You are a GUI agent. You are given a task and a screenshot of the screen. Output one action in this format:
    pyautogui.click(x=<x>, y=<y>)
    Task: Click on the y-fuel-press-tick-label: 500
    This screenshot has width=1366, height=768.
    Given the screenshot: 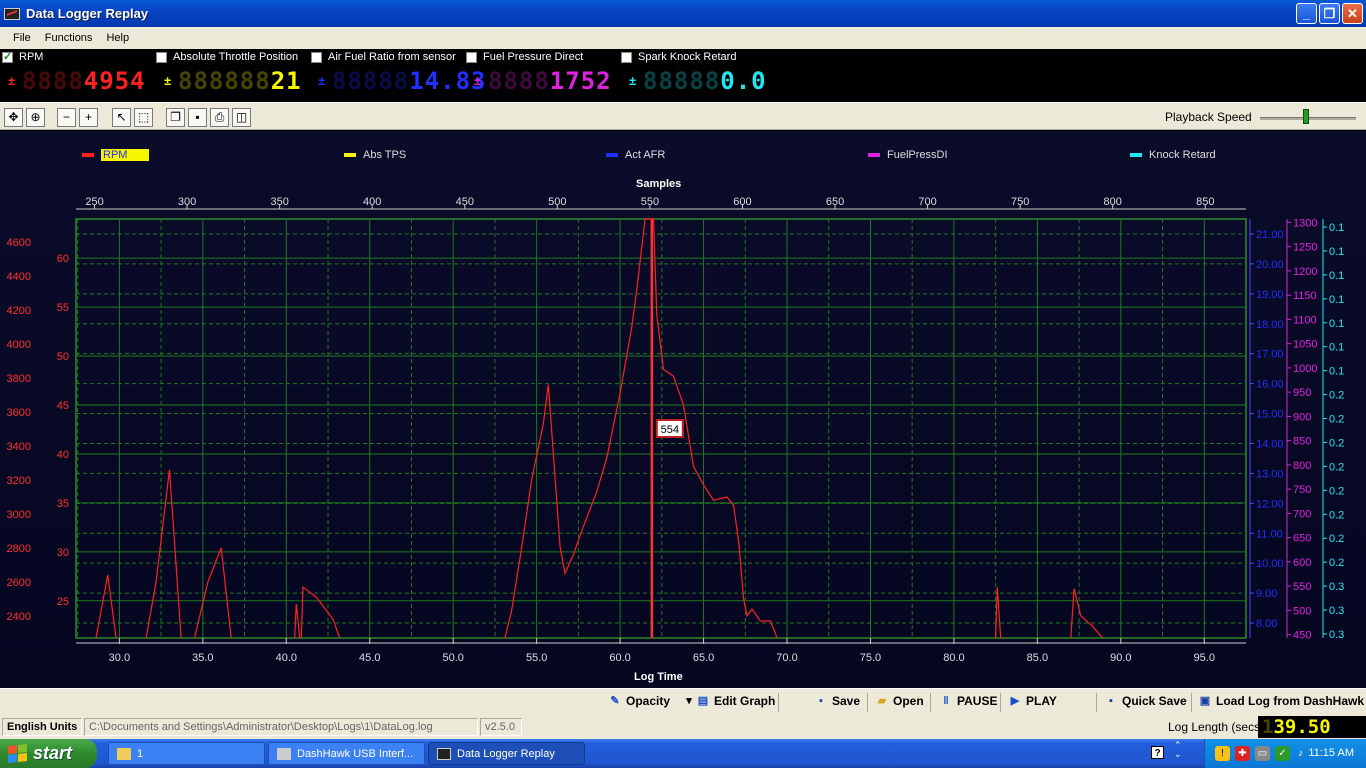 What is the action you would take?
    pyautogui.click(x=1302, y=611)
    